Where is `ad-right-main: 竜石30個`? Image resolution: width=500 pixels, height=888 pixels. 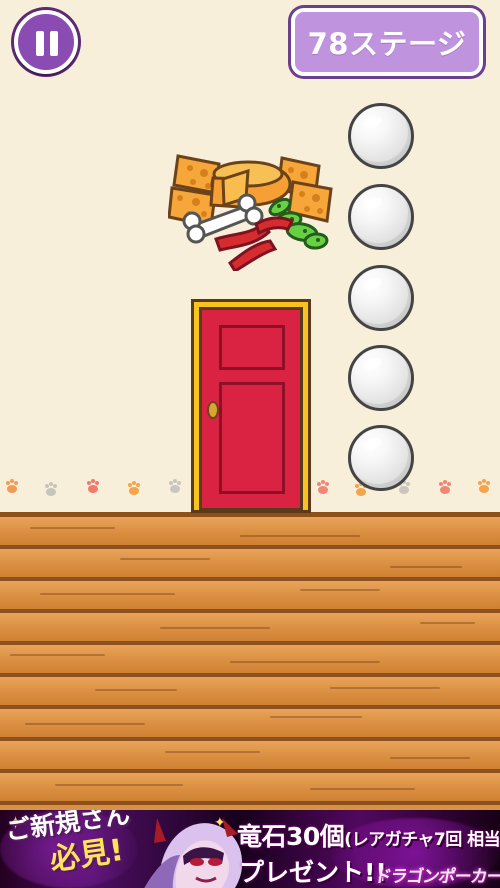 ad-right-main: 竜石30個 is located at coordinates (291, 836).